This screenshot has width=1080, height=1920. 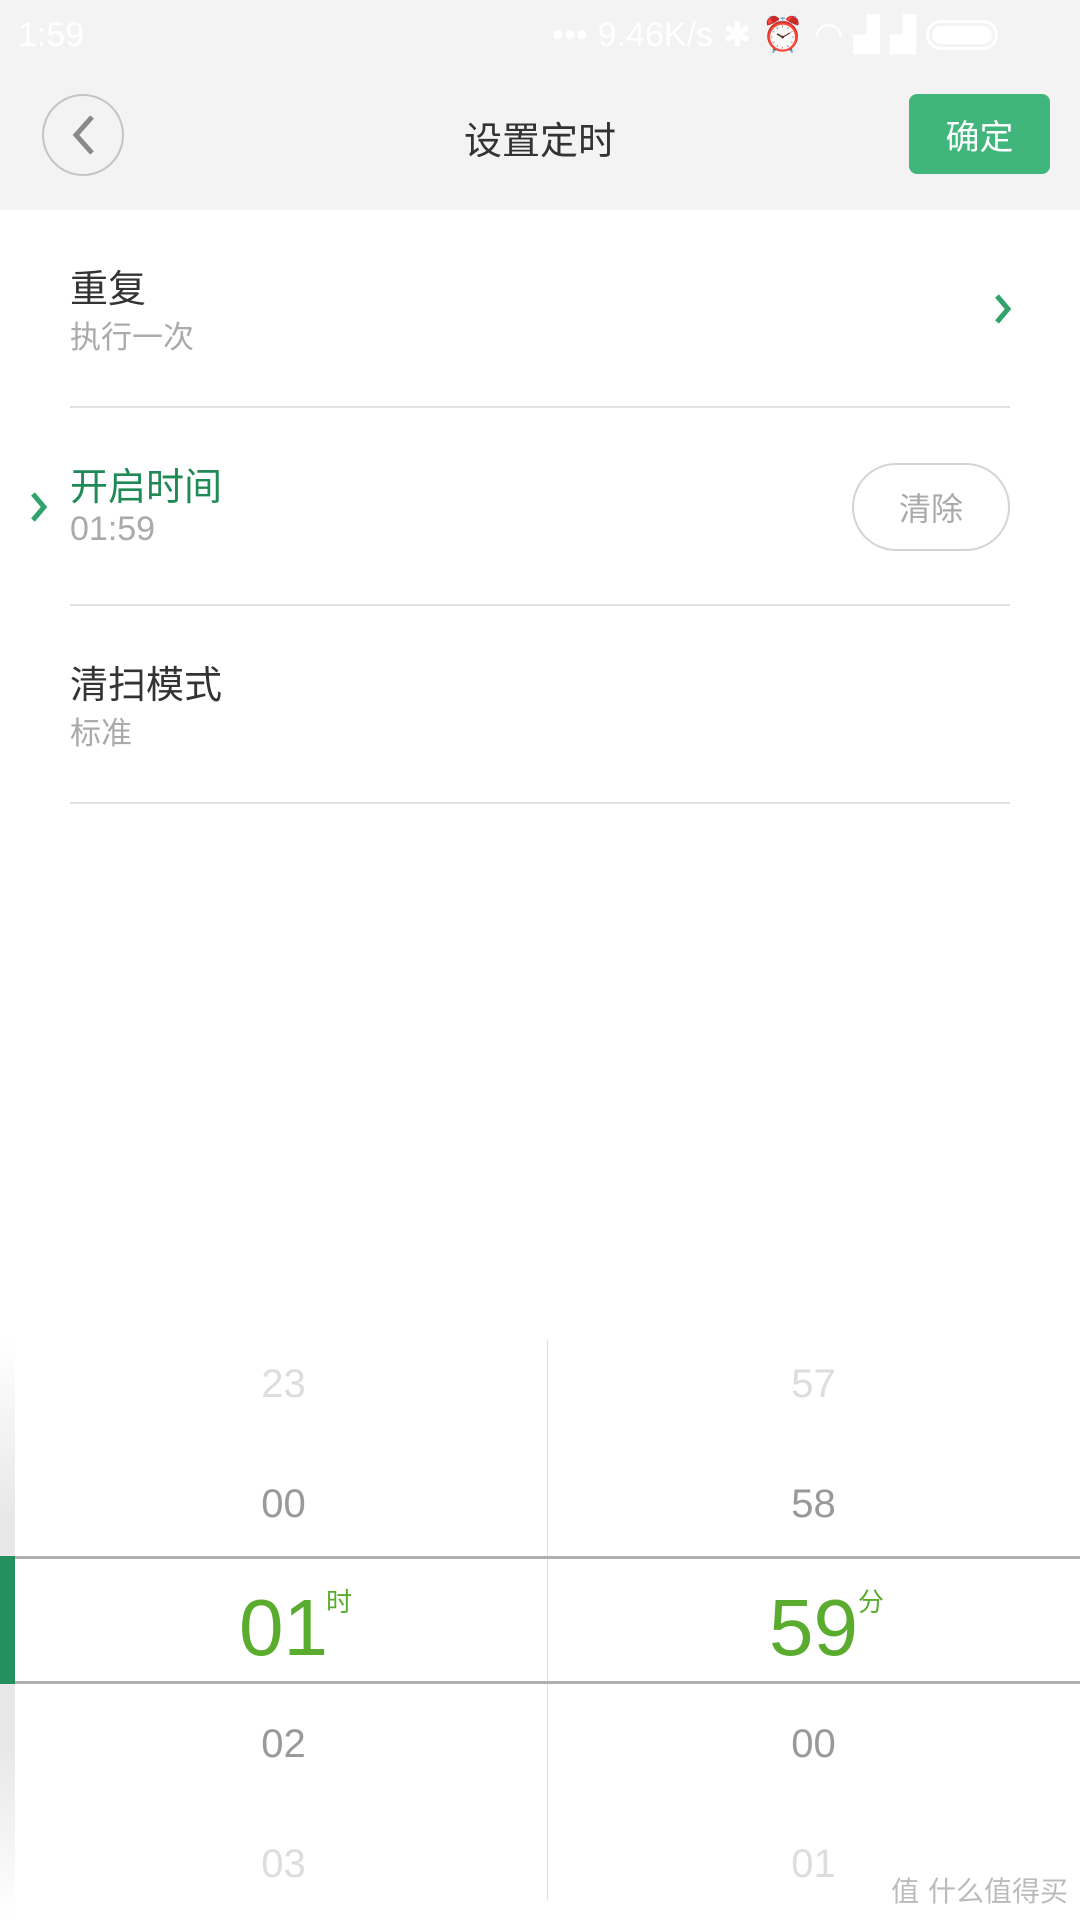 I want to click on start-time-value: 01:59, so click(x=113, y=529).